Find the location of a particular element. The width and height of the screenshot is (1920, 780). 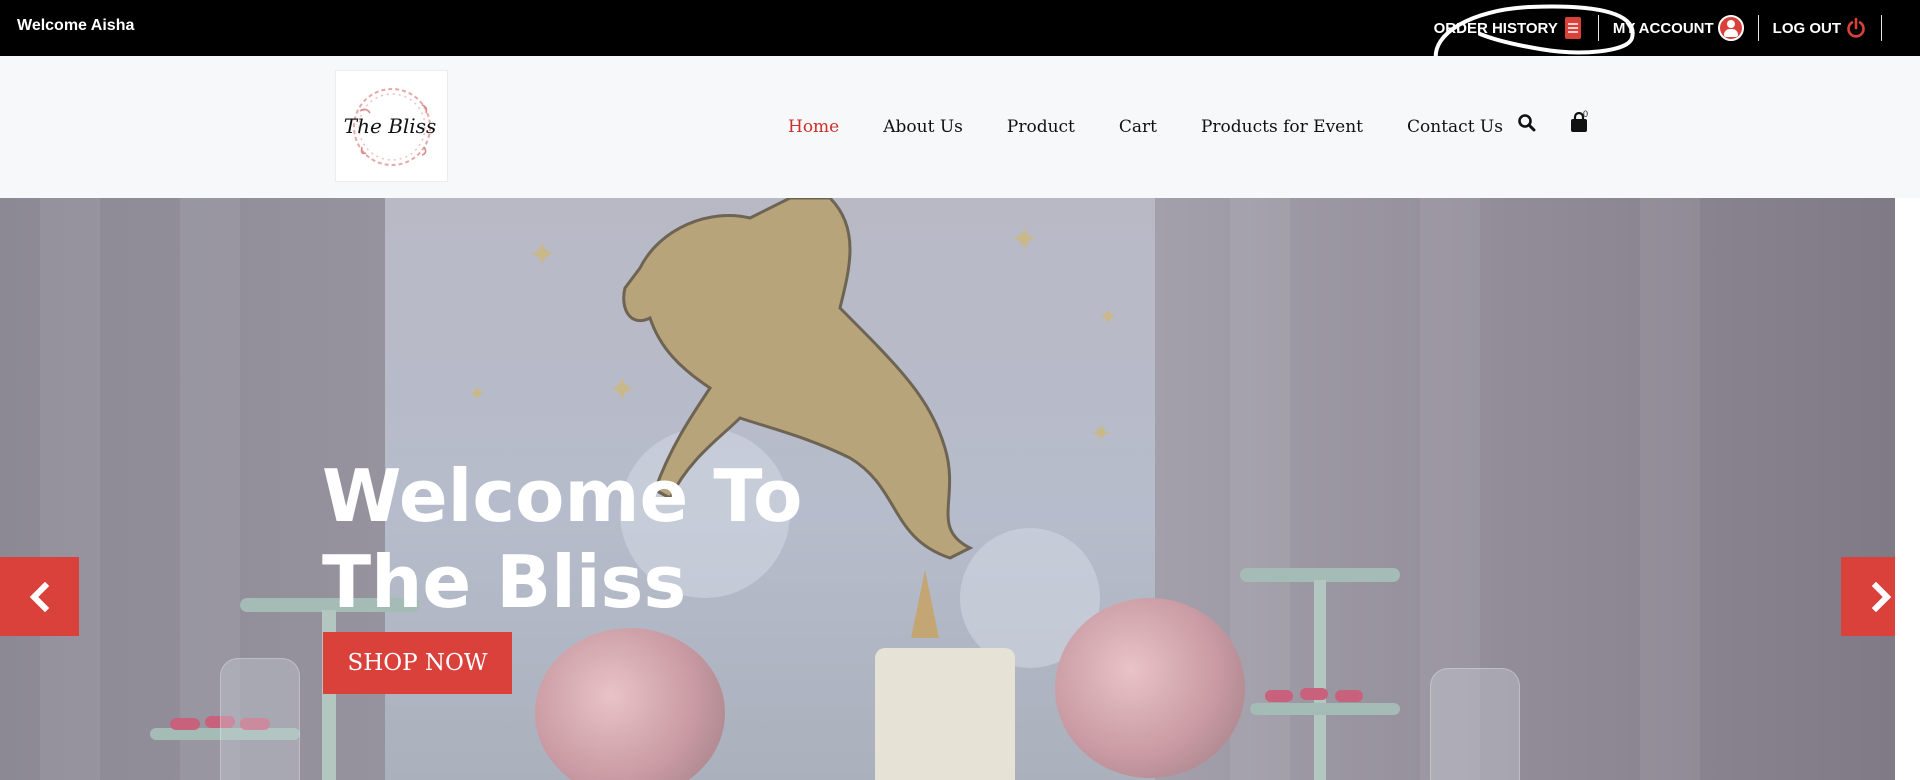

nav-cart: Cart is located at coordinates (1138, 127).